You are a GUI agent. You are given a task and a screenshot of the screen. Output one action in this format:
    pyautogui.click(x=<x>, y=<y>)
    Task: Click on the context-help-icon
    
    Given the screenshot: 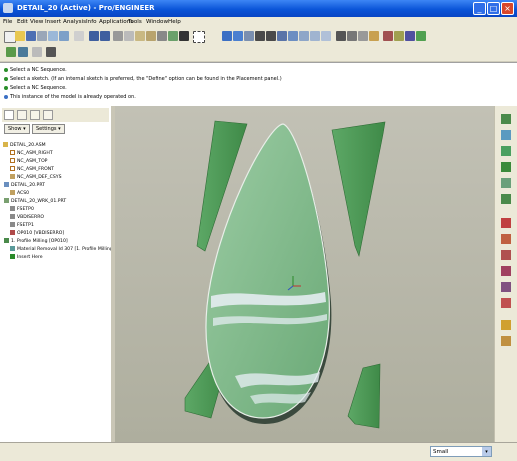 What is the action you would take?
    pyautogui.click(x=51, y=52)
    